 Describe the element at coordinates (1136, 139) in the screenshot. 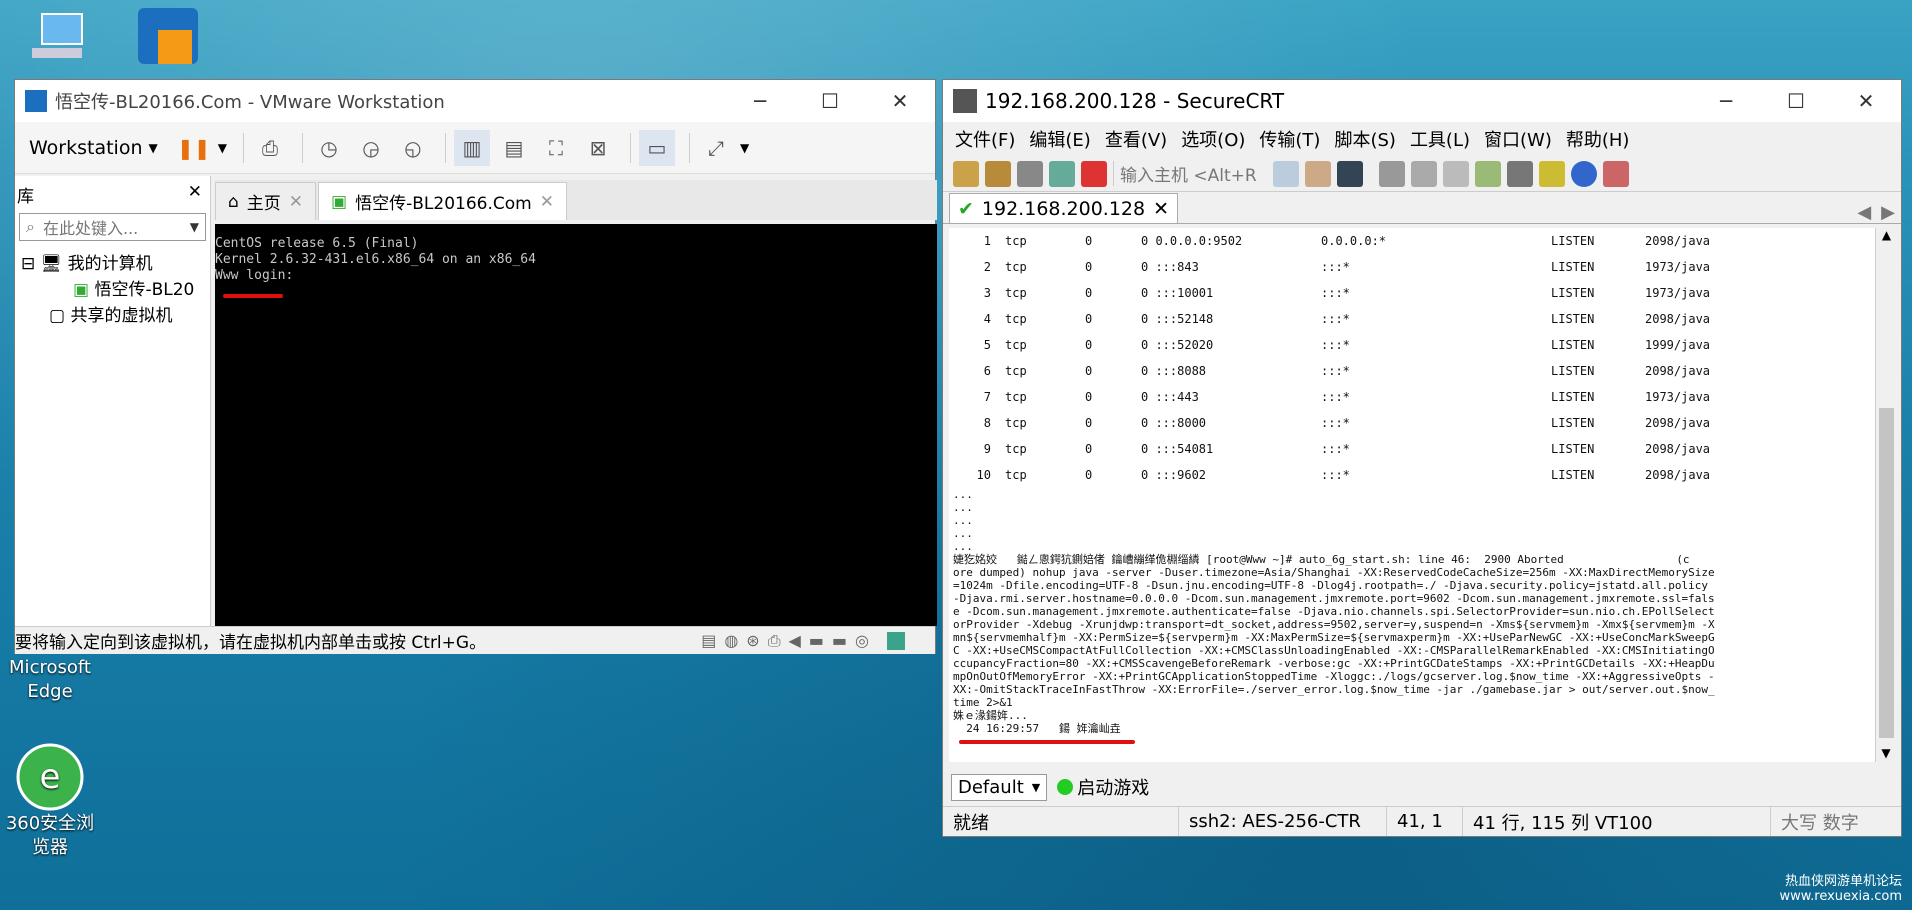

I see `menu-item: 查看(V)` at that location.